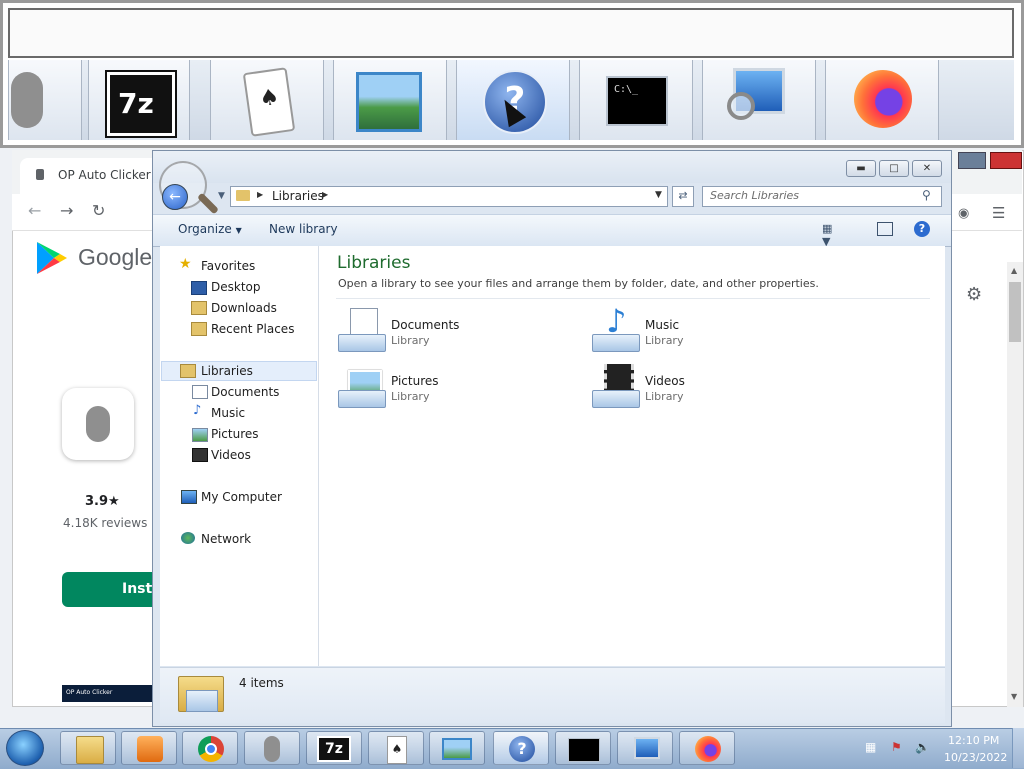  Describe the element at coordinates (199, 288) in the screenshot. I see `desktop-icon` at that location.